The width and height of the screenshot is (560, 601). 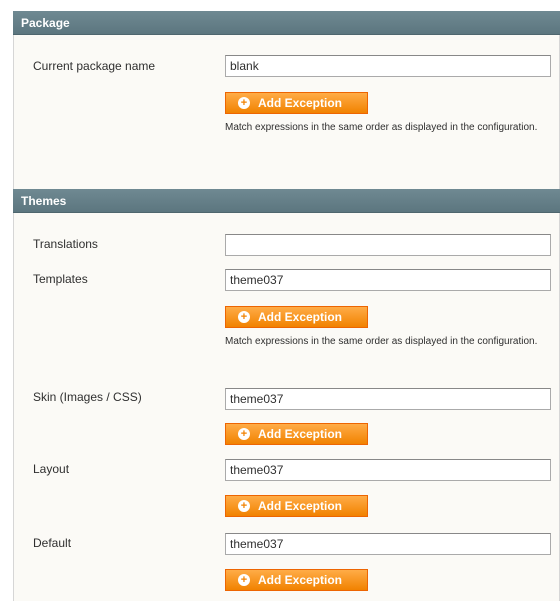 I want to click on default-add-exception-button: + Add Exception, so click(x=296, y=580).